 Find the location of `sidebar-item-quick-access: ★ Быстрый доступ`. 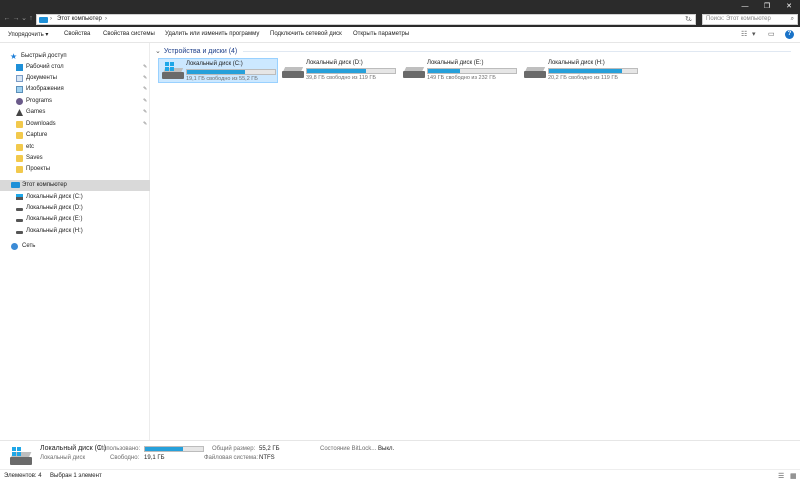

sidebar-item-quick-access: ★ Быстрый доступ is located at coordinates (75, 56).